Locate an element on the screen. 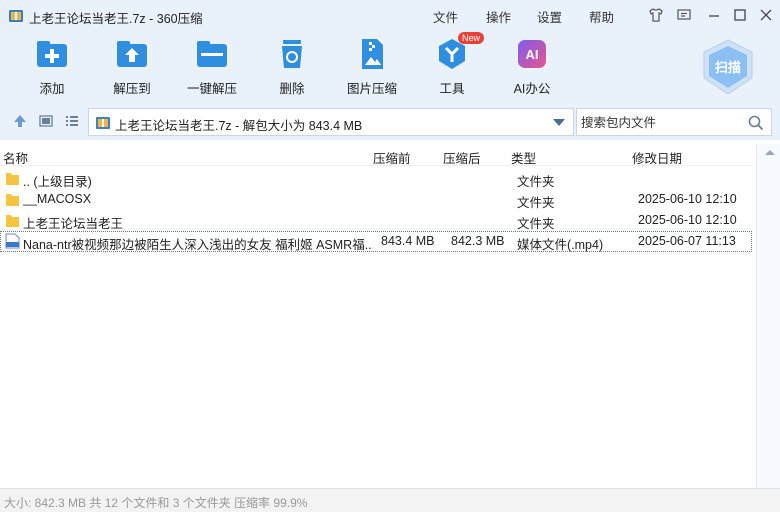 This screenshot has width=780, height=512. thumbnail-view-icon is located at coordinates (46, 121).